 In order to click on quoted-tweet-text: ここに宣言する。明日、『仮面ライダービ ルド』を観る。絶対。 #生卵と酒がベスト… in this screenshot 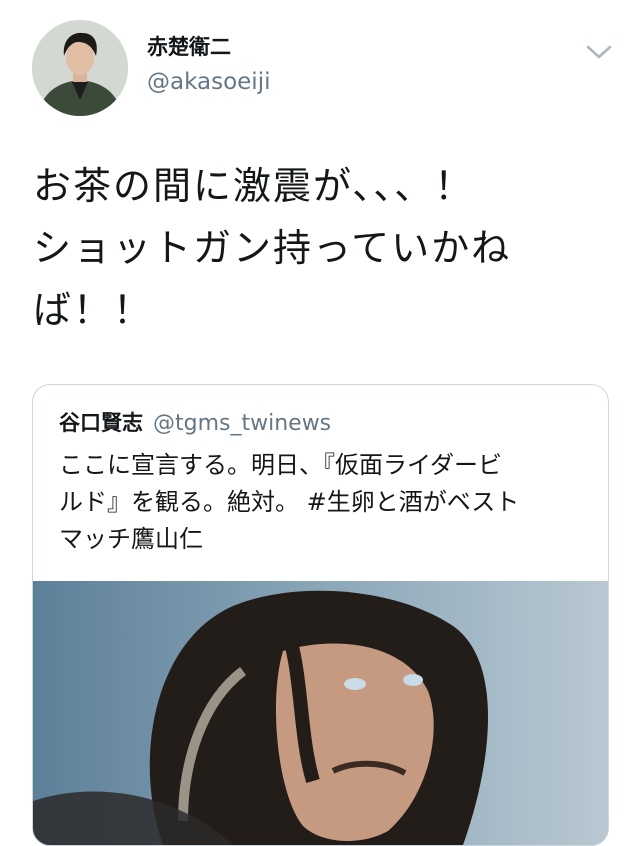, I will do `click(329, 502)`.